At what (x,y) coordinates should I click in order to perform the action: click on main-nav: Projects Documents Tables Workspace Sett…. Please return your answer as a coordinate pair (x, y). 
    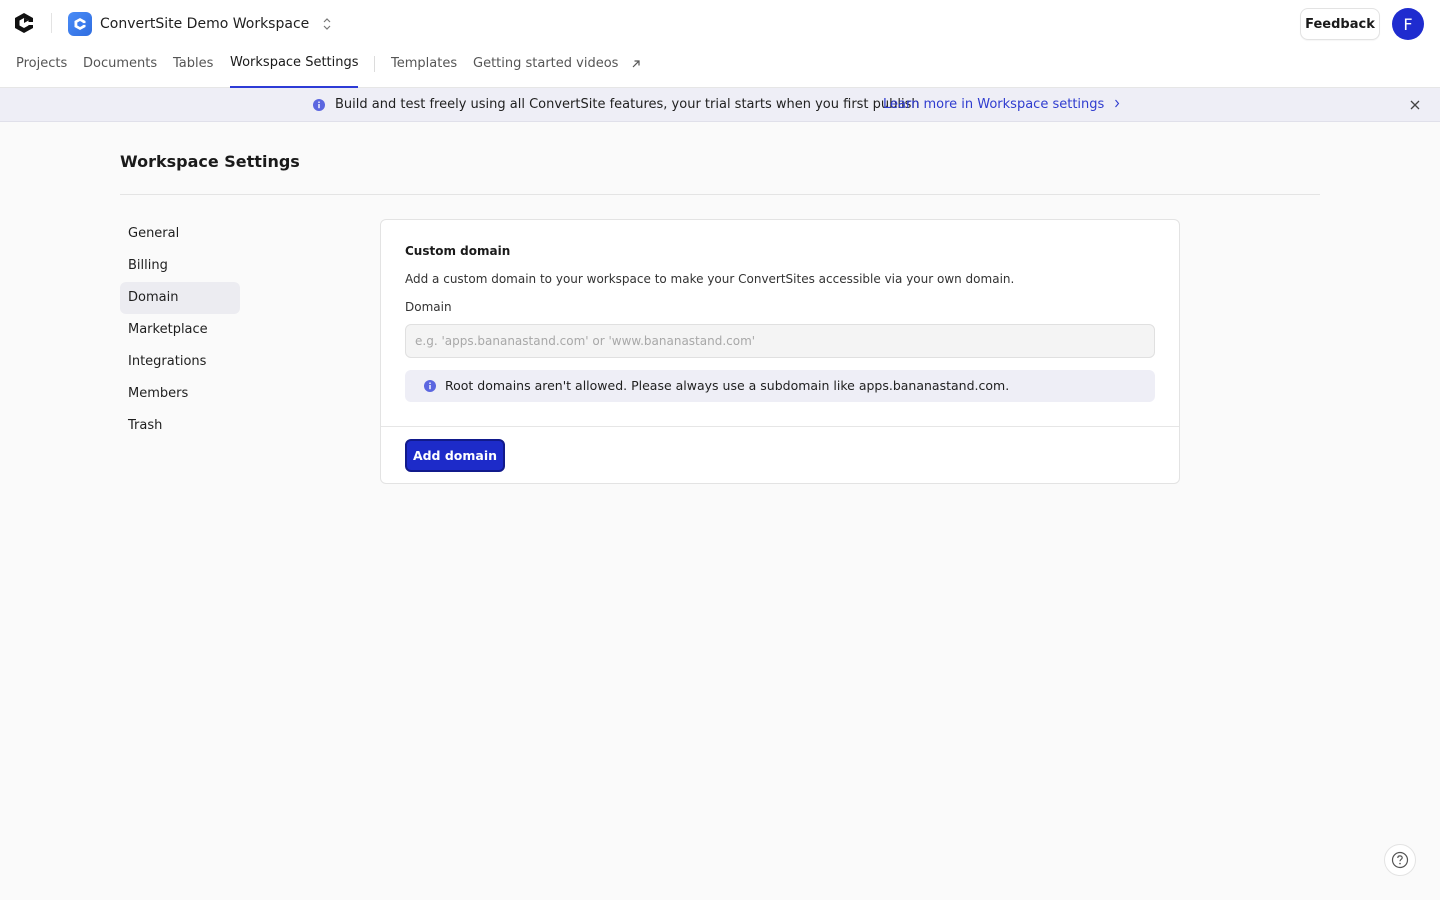
    Looking at the image, I should click on (720, 68).